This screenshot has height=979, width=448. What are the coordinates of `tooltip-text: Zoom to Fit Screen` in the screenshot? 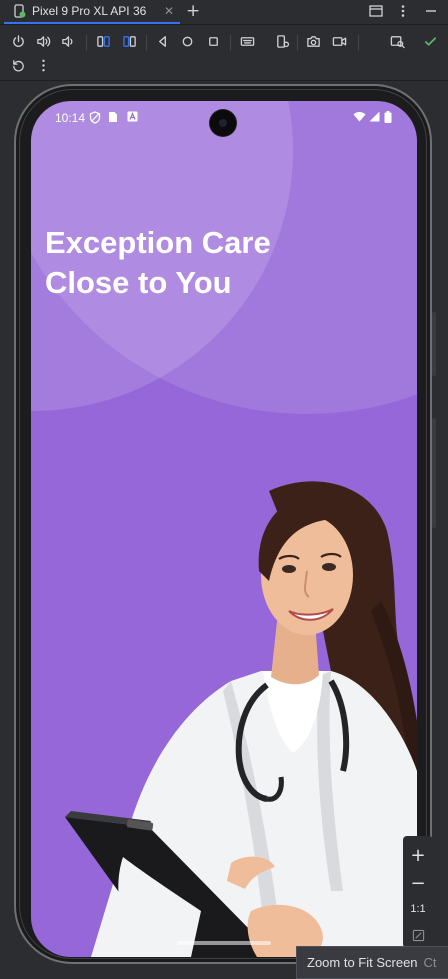 It's located at (362, 962).